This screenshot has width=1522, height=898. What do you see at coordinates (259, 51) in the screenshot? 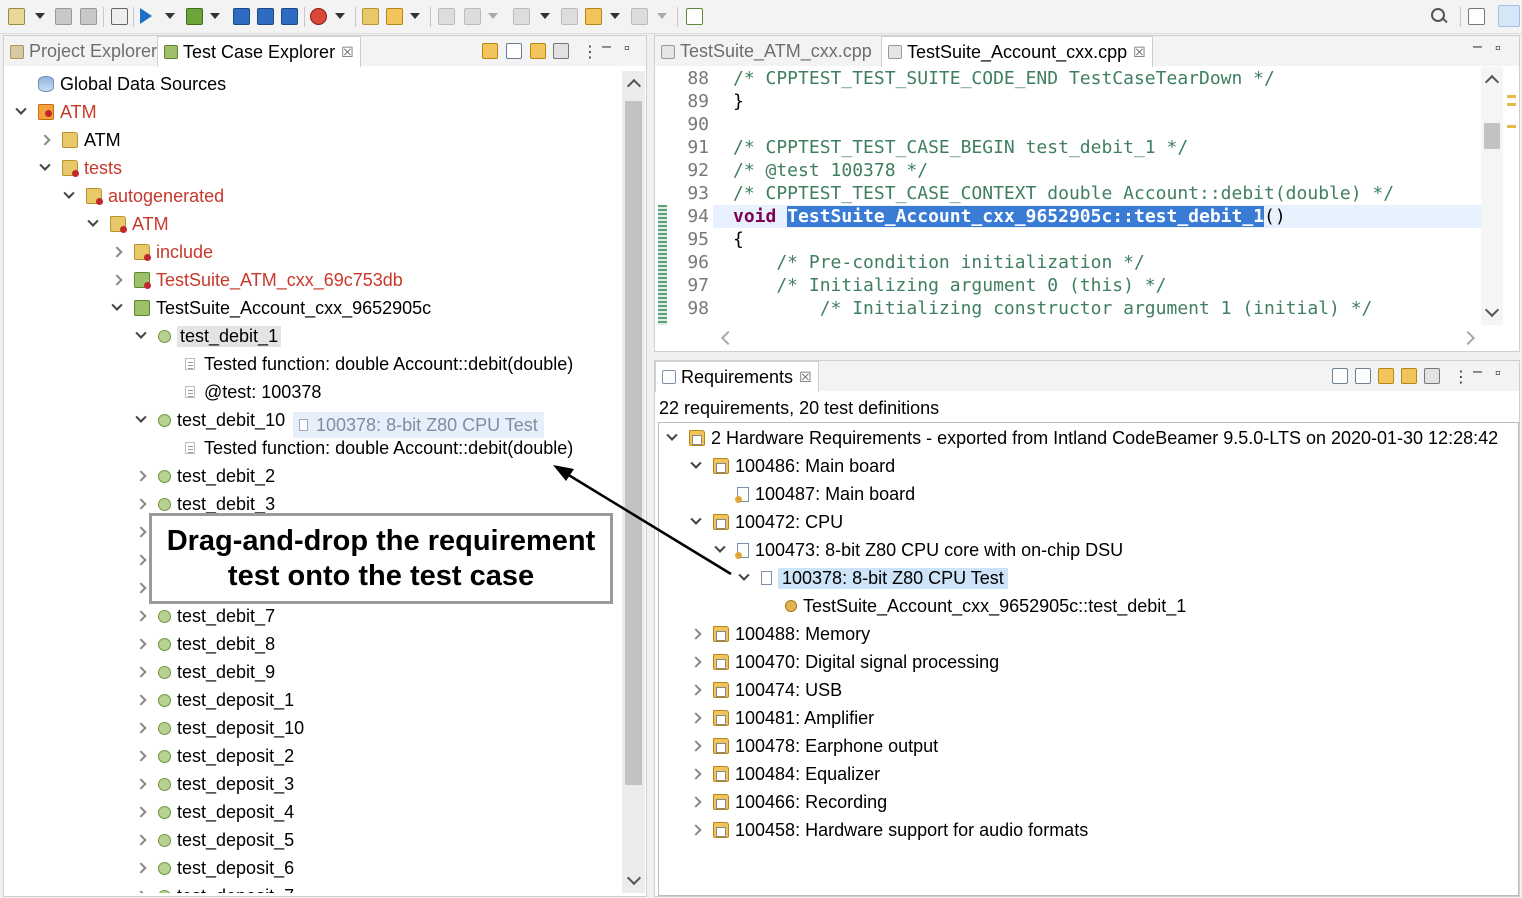
I see `tab-test-case-explorer: Test Case Explorer ☒` at bounding box center [259, 51].